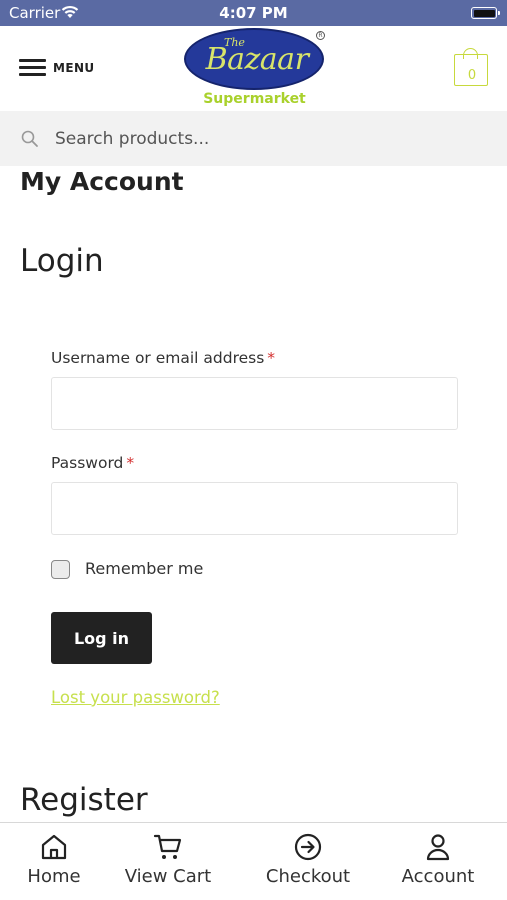 The image size is (507, 900). Describe the element at coordinates (84, 800) in the screenshot. I see `register-heading: Register` at that location.